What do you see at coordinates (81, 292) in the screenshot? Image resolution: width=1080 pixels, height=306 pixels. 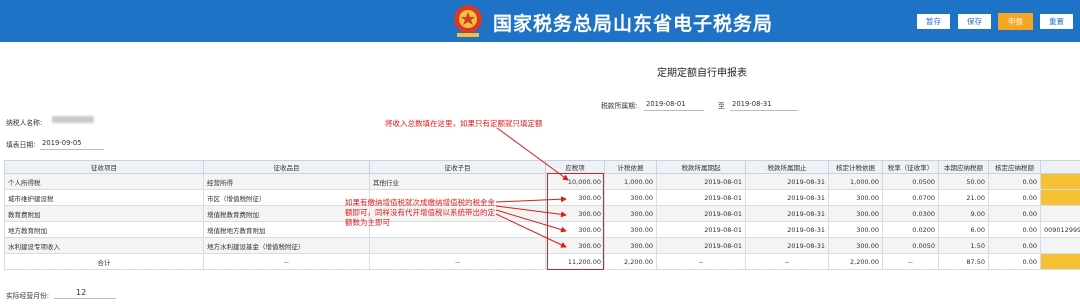 I see `months-field: 12` at bounding box center [81, 292].